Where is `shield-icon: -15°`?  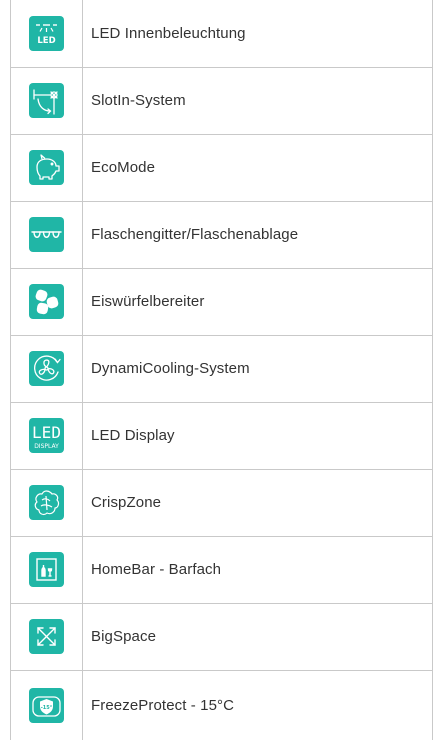 shield-icon: -15° is located at coordinates (46, 705).